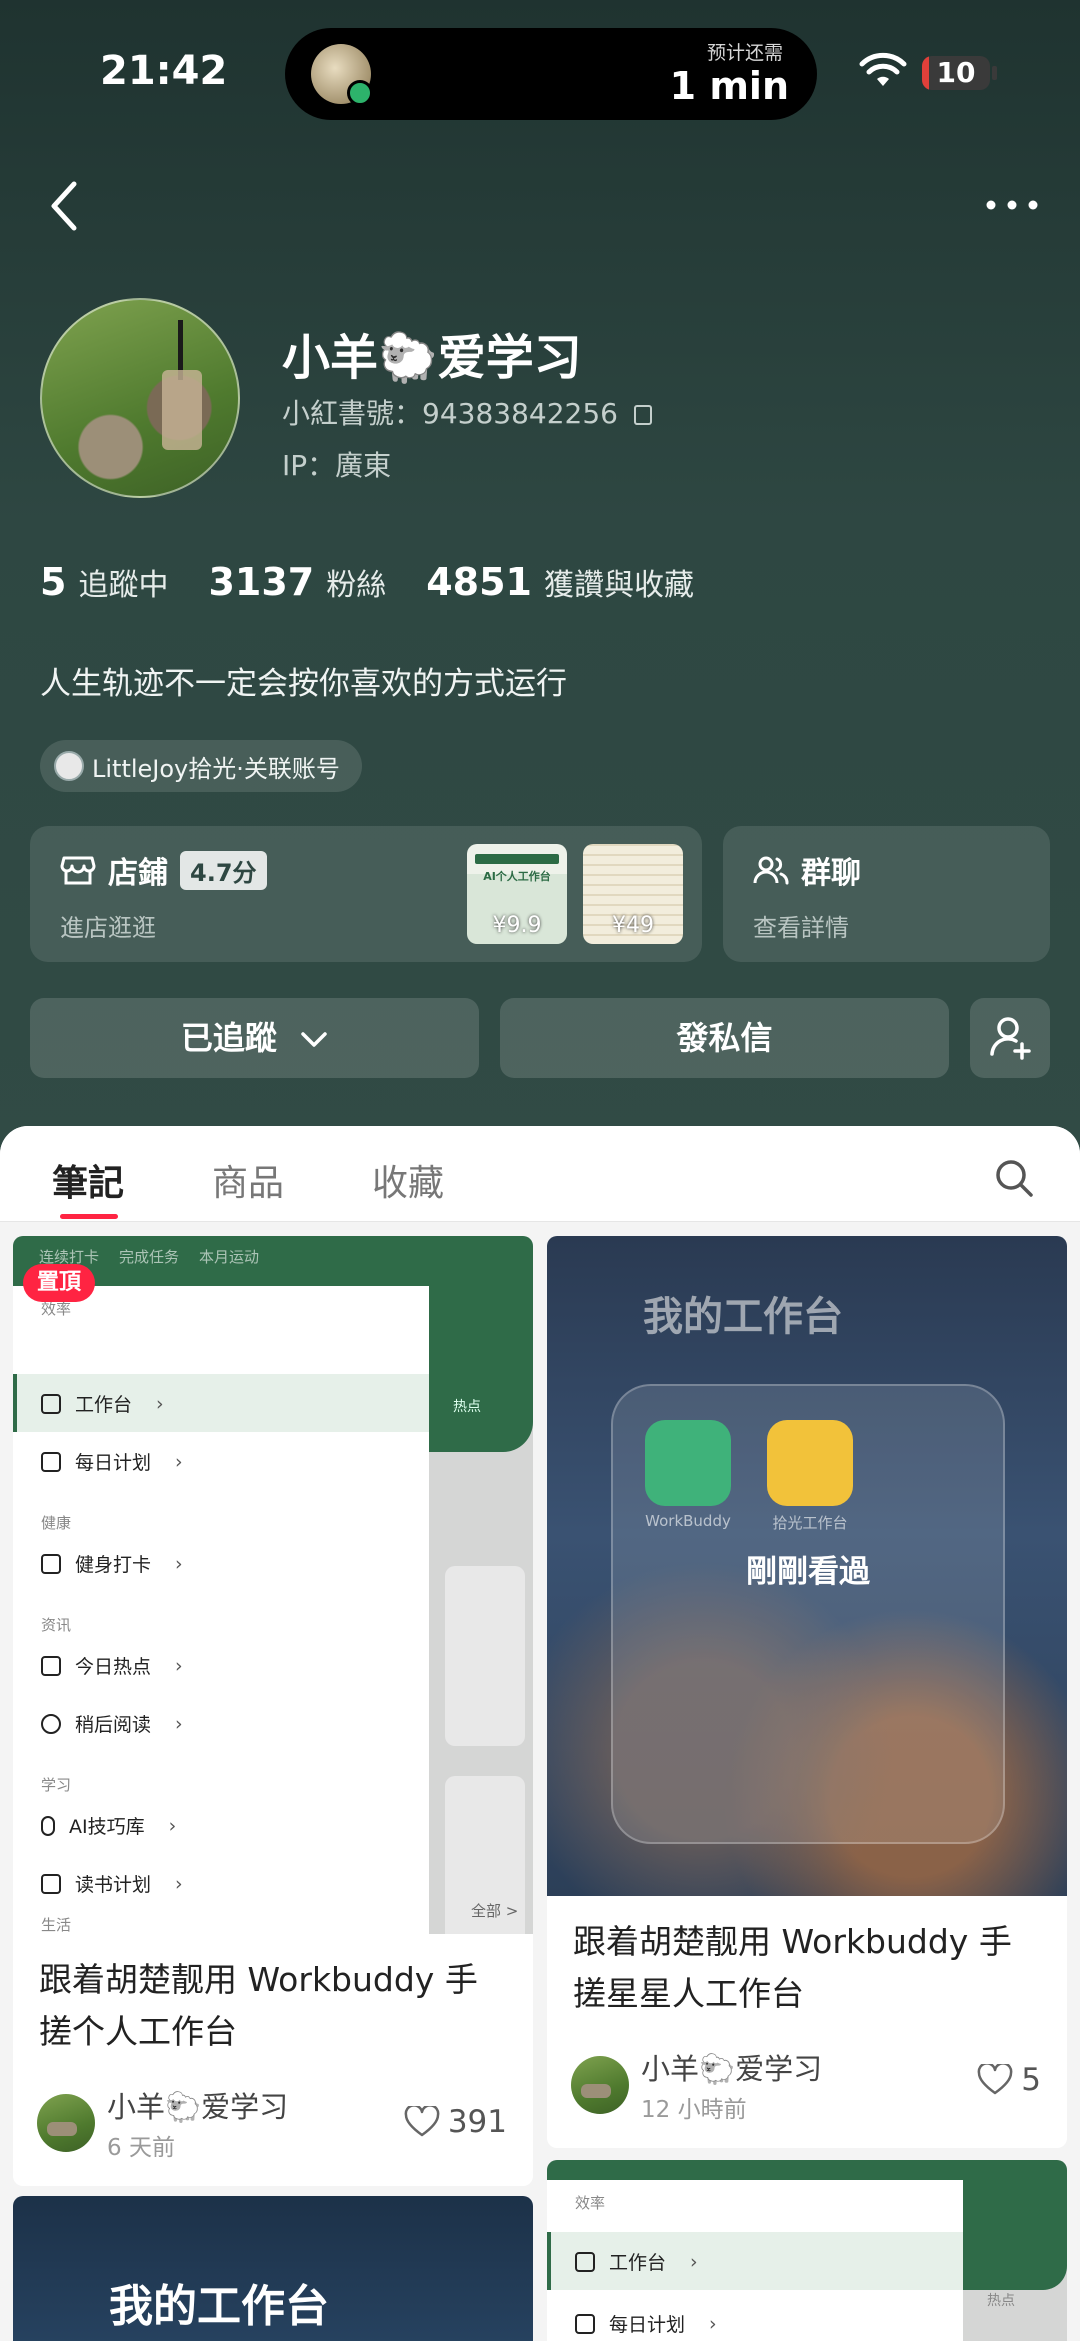 The image size is (1080, 2341). Describe the element at coordinates (78, 870) in the screenshot. I see `store-icon` at that location.